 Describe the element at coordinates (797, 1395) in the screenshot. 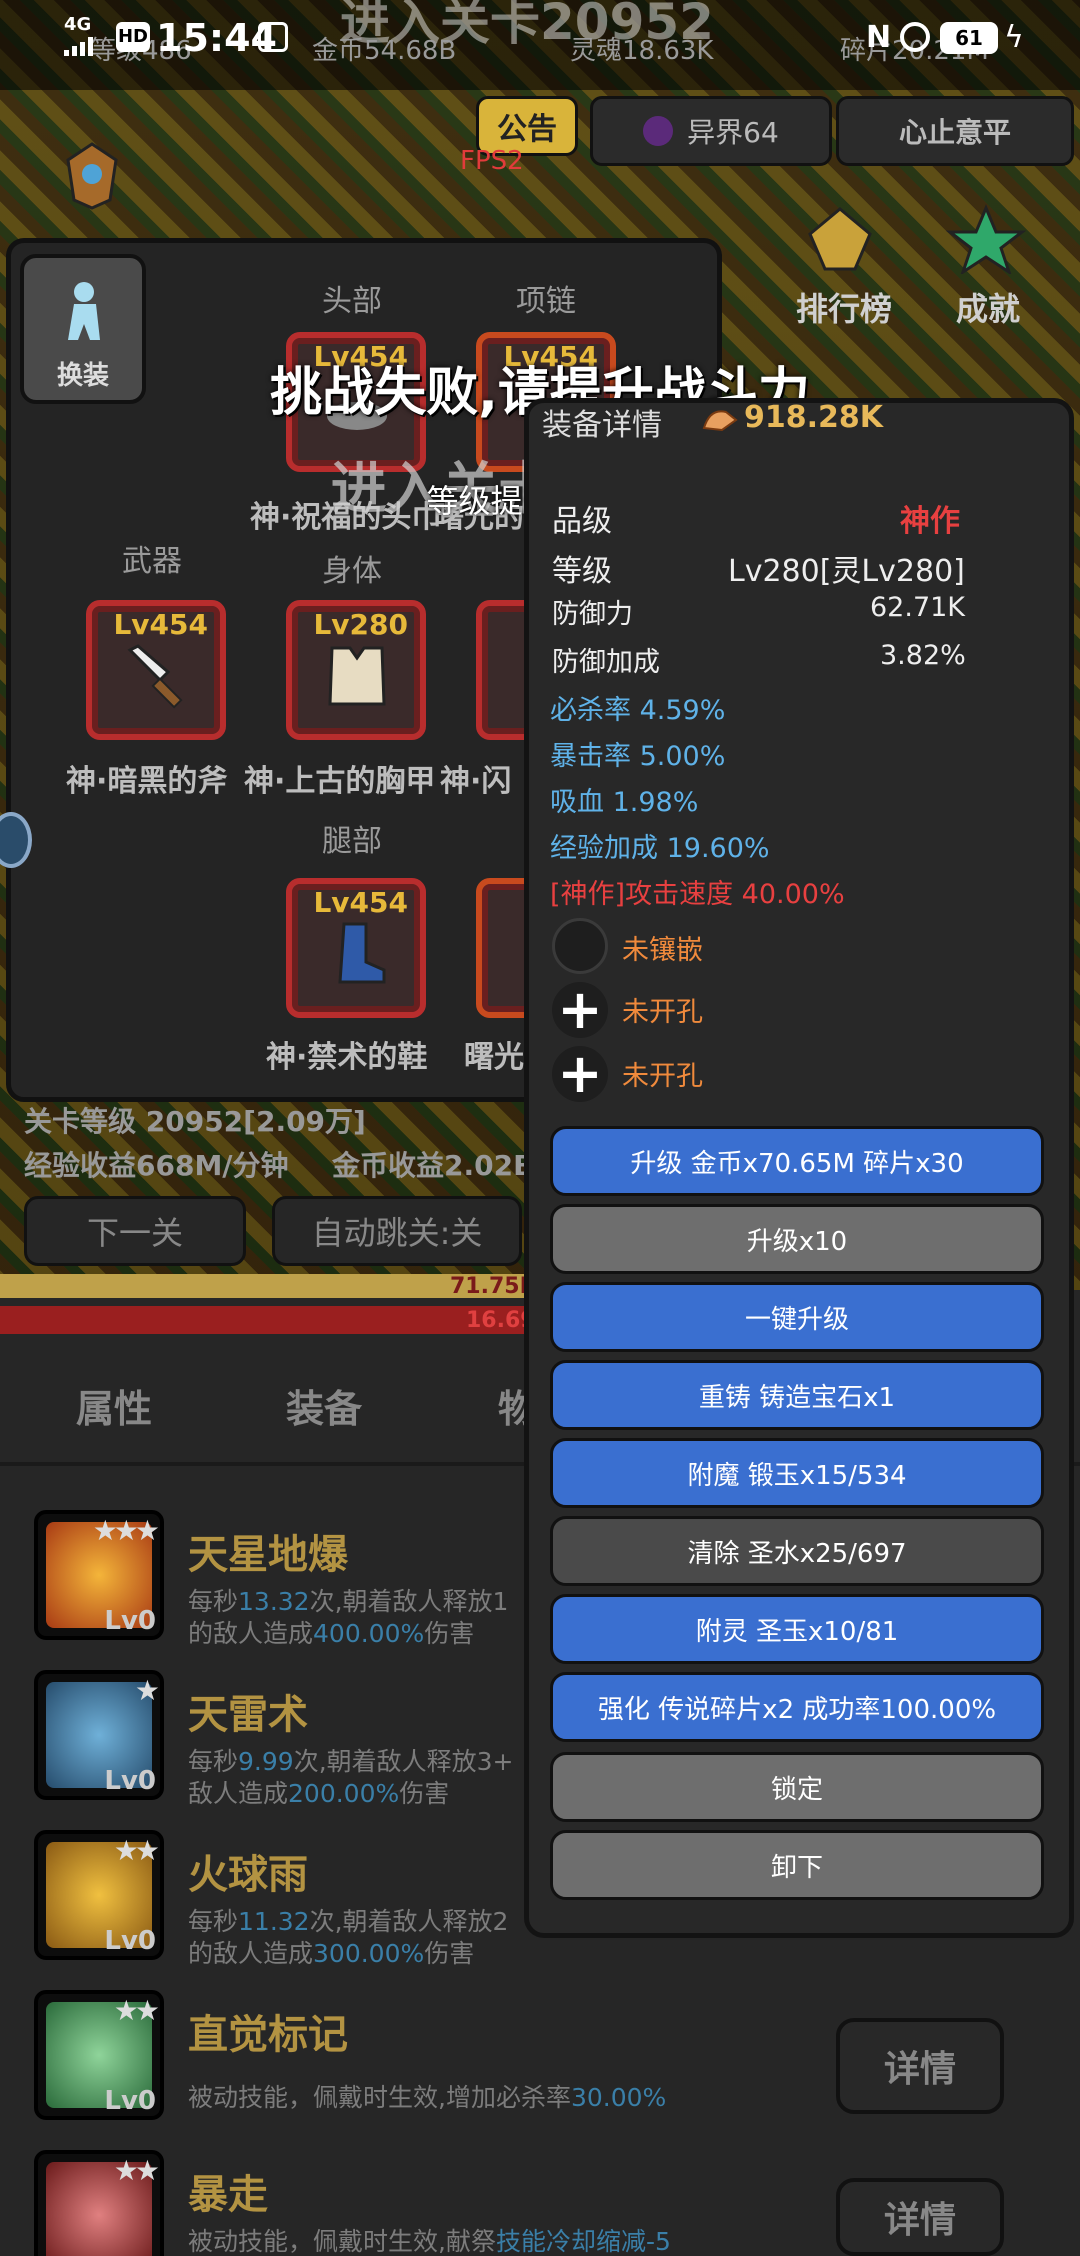

I see `reforge-button: 重铸 铸造宝石x1` at that location.